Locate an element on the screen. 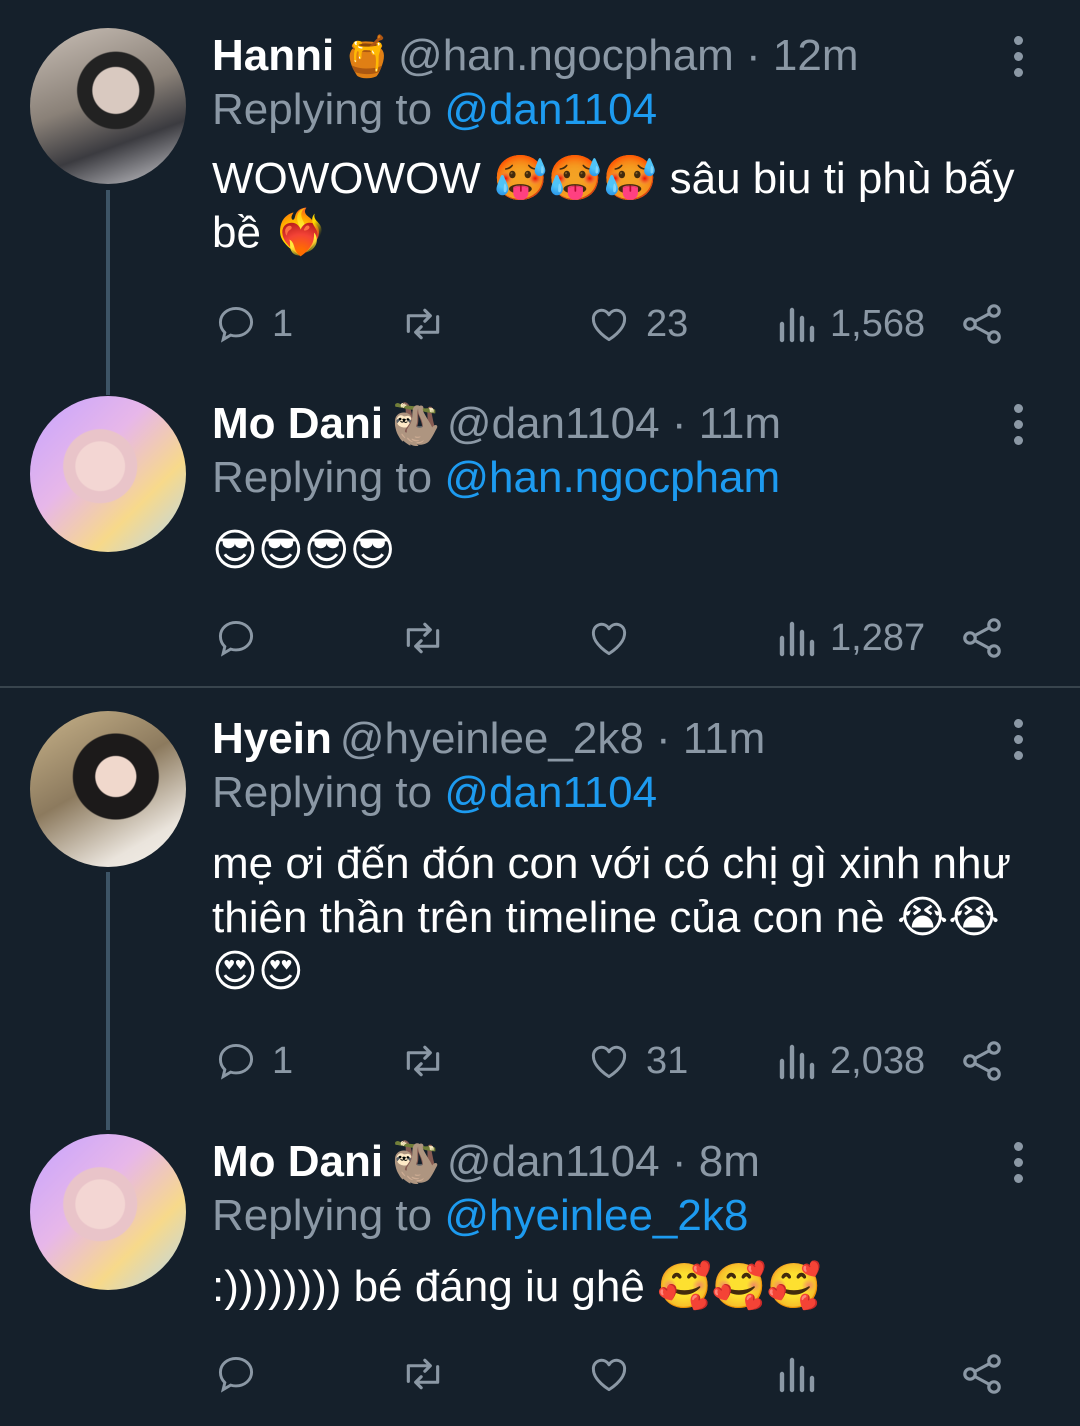  tweet-header: Mo Dani 🦥 @dan1104 · 8m is located at coordinates (486, 1162).